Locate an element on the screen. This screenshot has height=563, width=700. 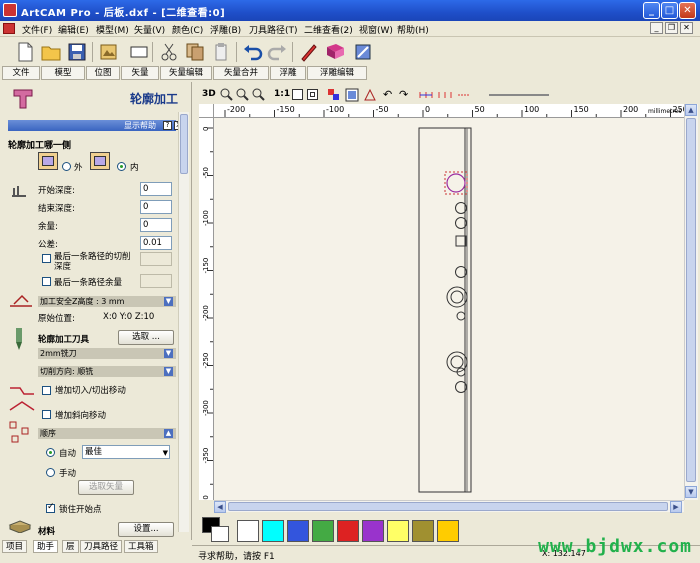
wizard-icon is located at coordinates (363, 52).